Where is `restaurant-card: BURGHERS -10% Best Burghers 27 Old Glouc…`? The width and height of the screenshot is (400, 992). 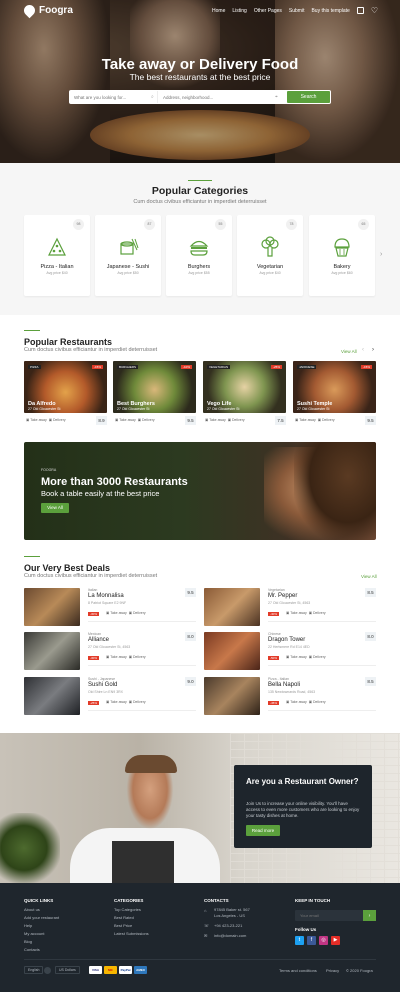 restaurant-card: BURGHERS -10% Best Burghers 27 Old Glouc… is located at coordinates (154, 394).